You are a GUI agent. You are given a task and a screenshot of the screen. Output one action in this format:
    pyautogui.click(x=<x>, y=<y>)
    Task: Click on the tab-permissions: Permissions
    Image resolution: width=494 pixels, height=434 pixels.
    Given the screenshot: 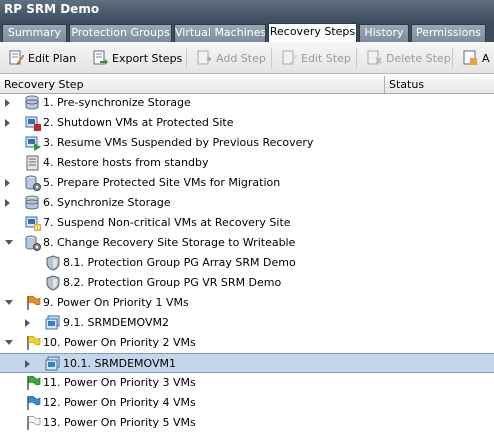 What is the action you would take?
    pyautogui.click(x=448, y=33)
    